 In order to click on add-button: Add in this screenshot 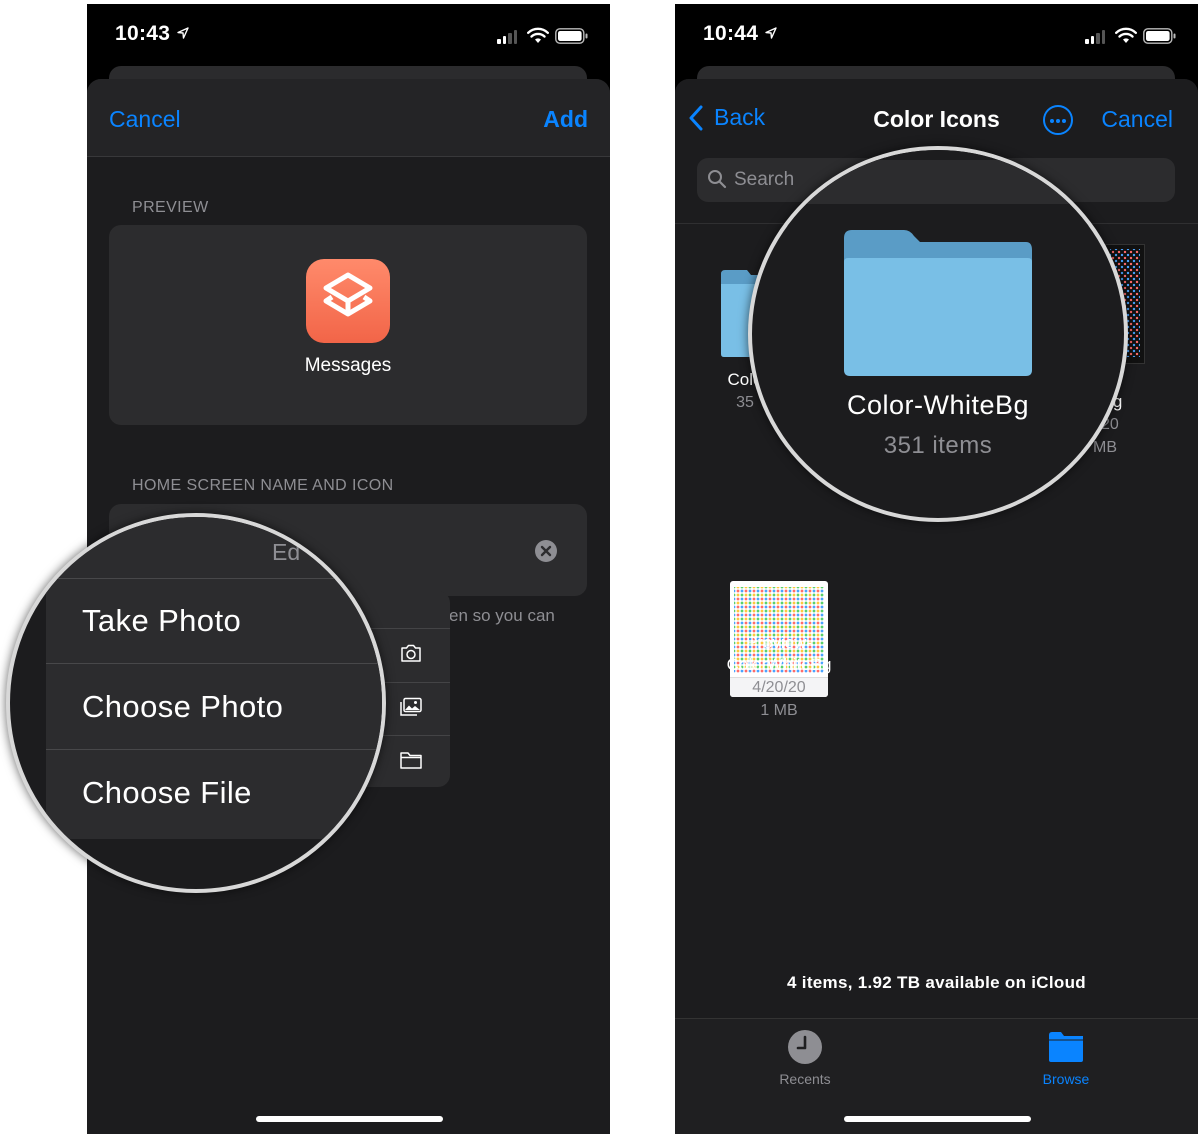, I will do `click(565, 119)`.